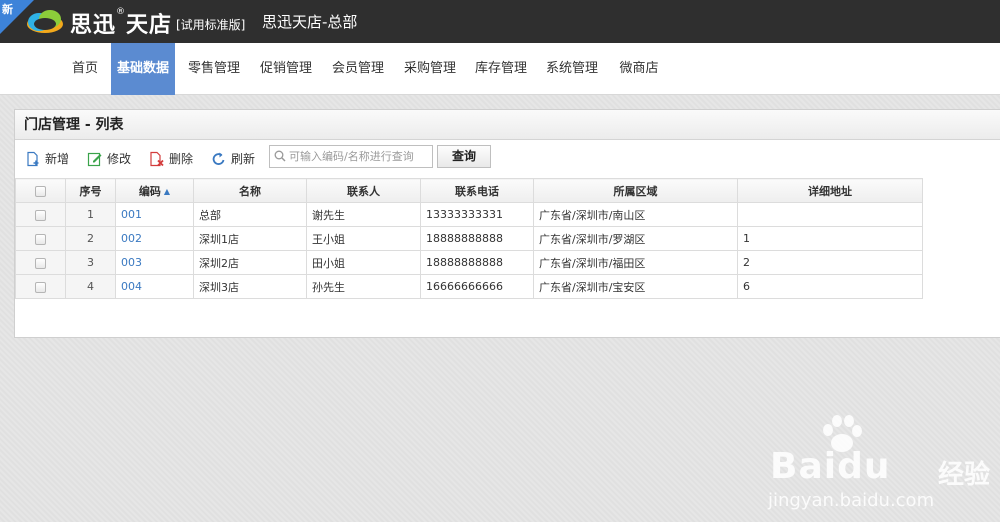 The image size is (1000, 522). I want to click on store-title: 思迅天店-总部, so click(310, 22).